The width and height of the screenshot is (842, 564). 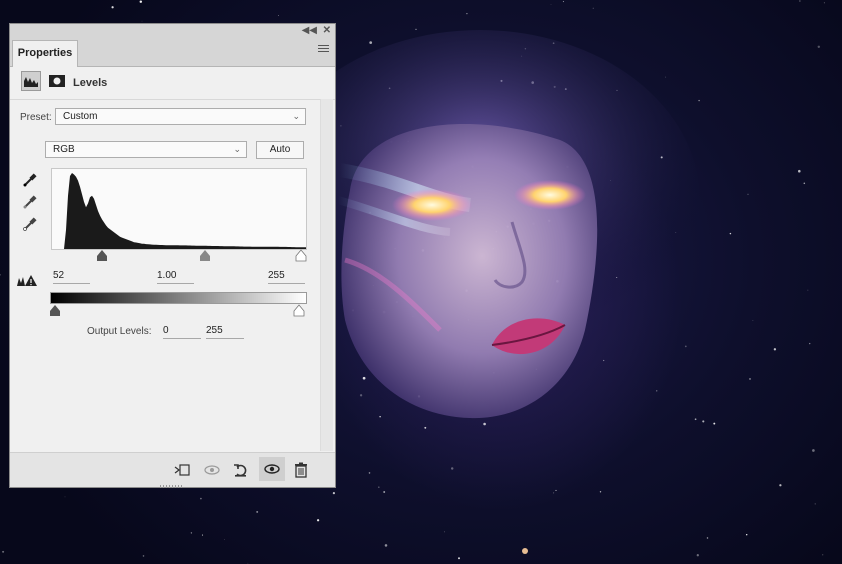 What do you see at coordinates (31, 81) in the screenshot?
I see `levels-icon` at bounding box center [31, 81].